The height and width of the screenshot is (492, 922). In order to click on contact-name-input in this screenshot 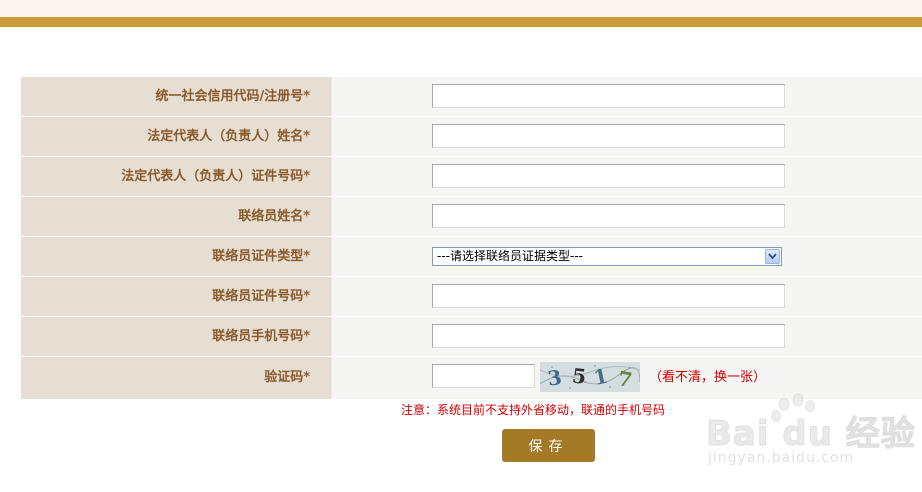, I will do `click(608, 216)`.